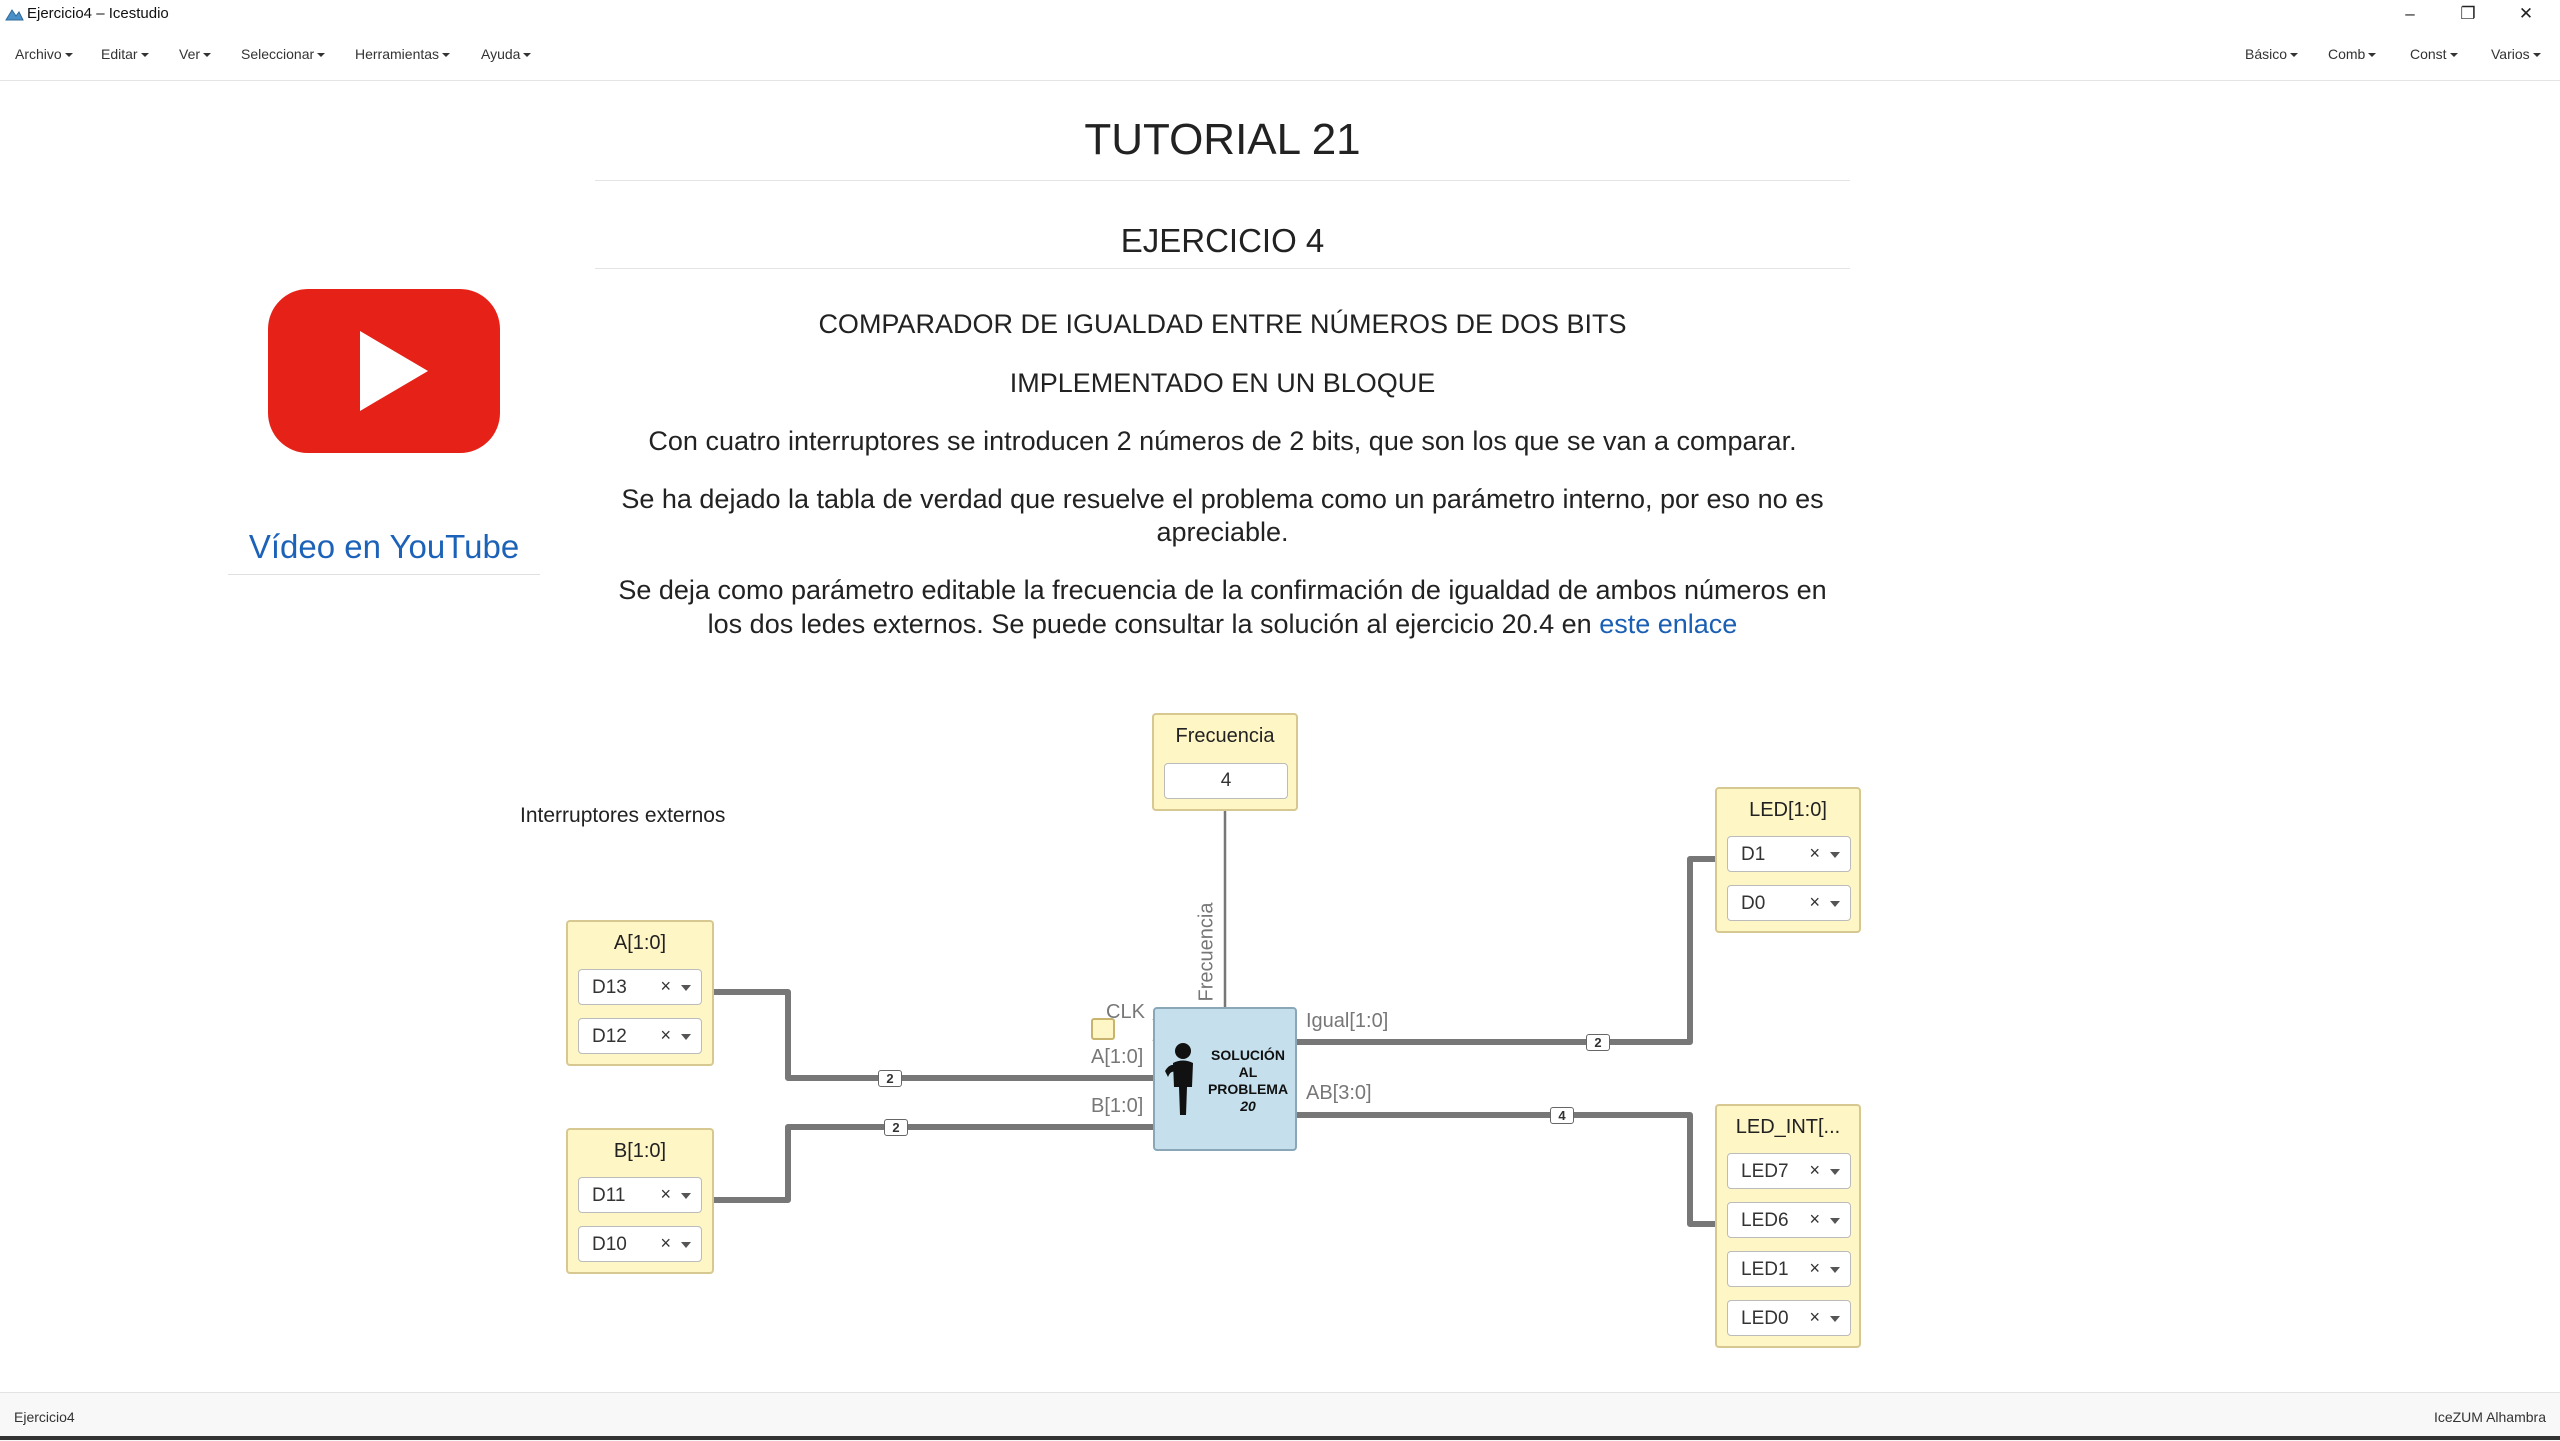 The height and width of the screenshot is (1441, 2560). What do you see at coordinates (1280, 1438) in the screenshot?
I see `window-bottom-edge` at bounding box center [1280, 1438].